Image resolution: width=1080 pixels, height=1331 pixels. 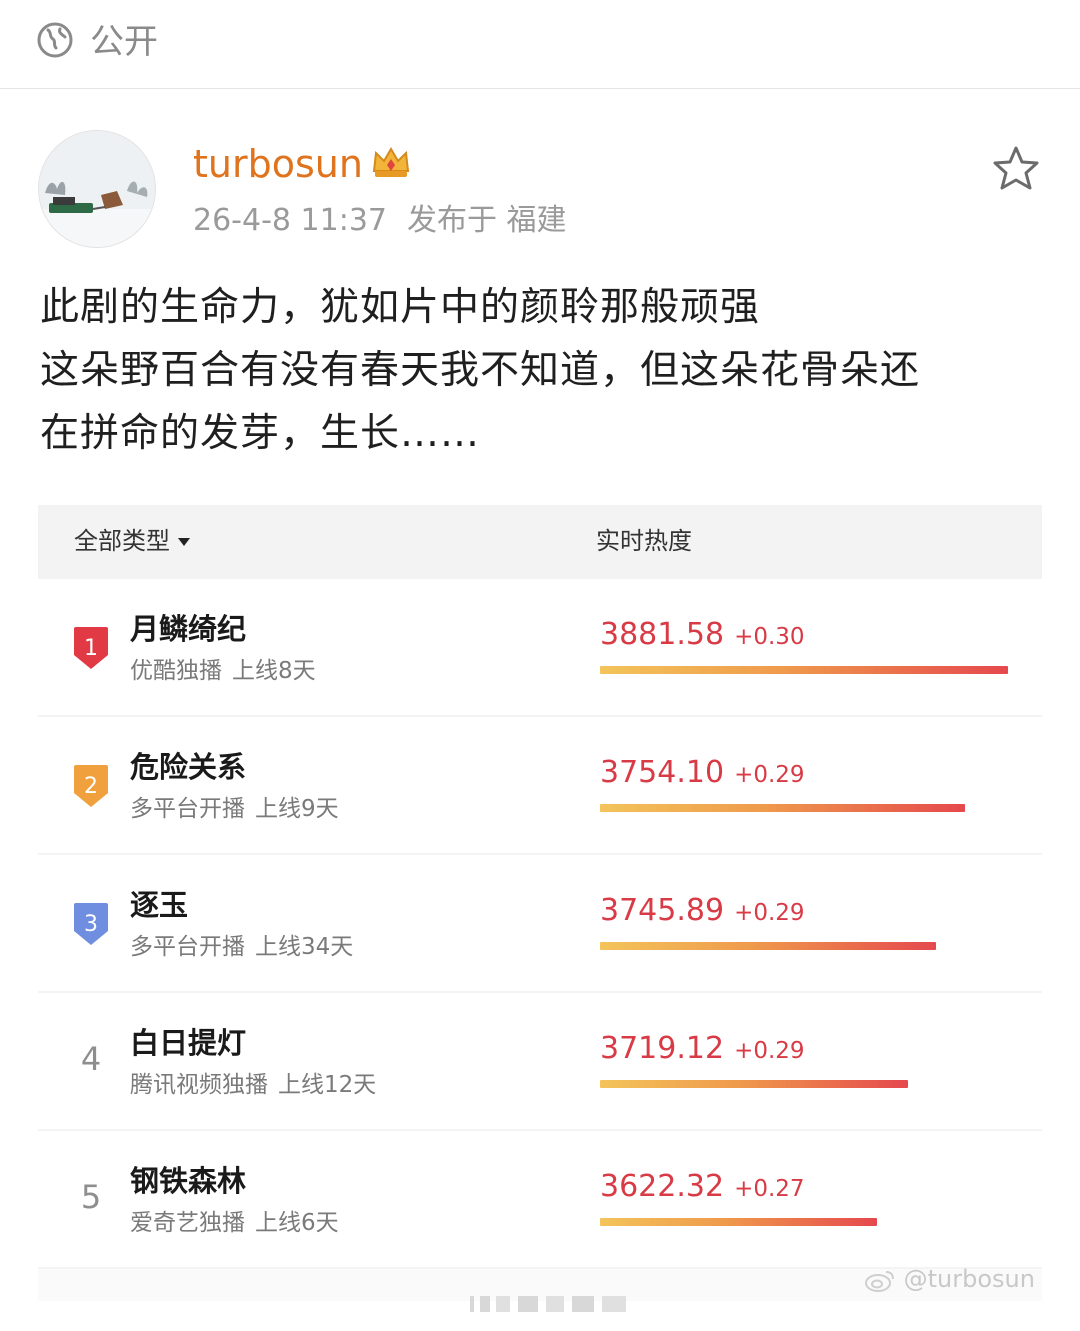 I want to click on heat-delta: +0.30, so click(x=769, y=637).